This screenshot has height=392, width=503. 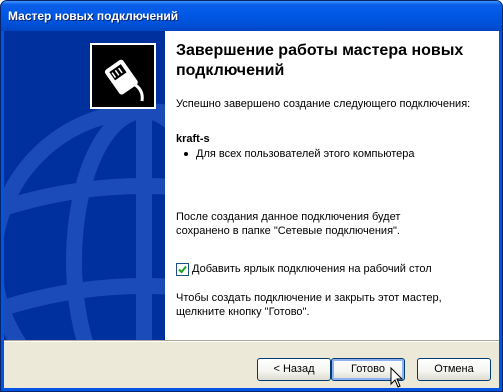 I want to click on button-separator, so click(x=251, y=341).